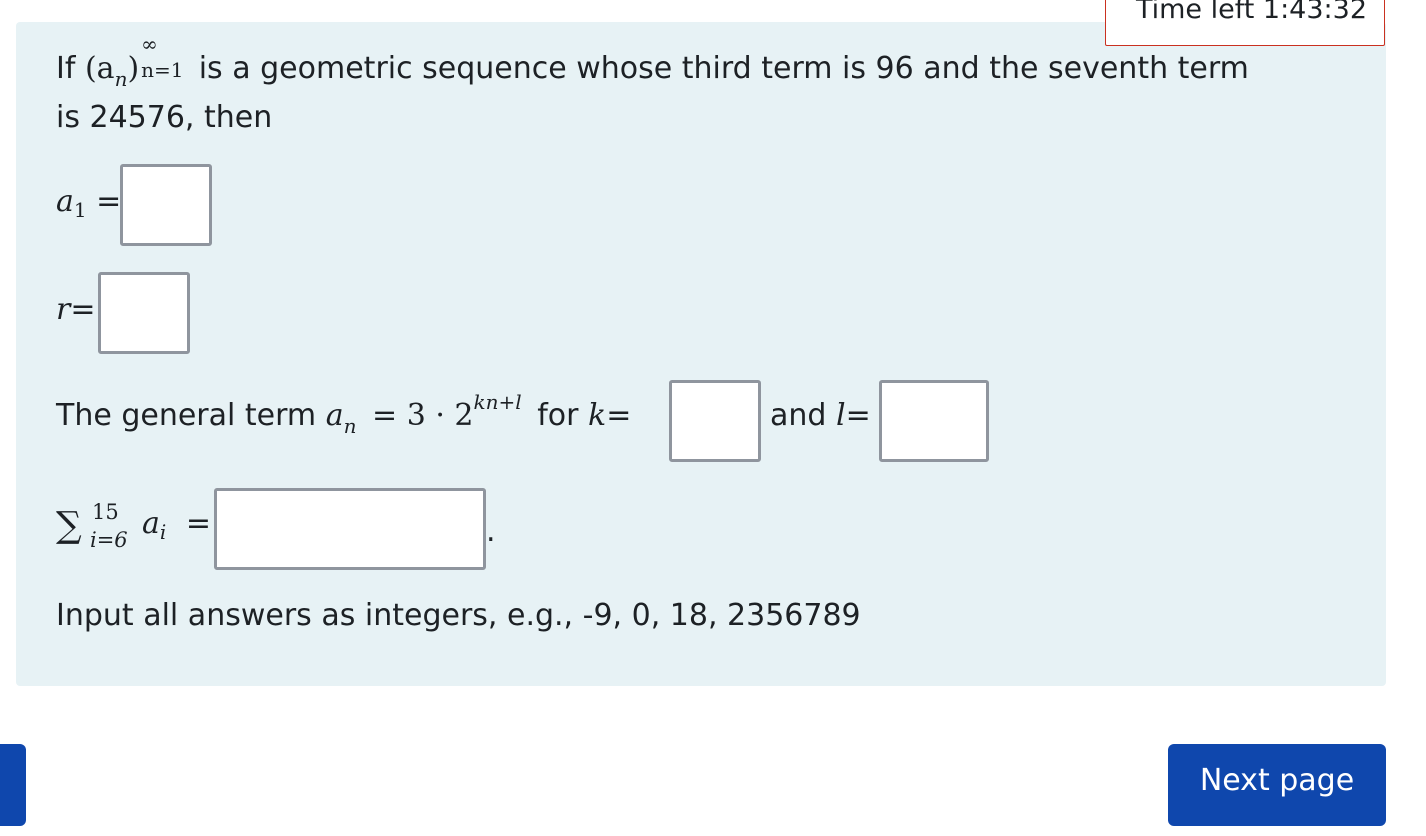 The width and height of the screenshot is (1426, 836). I want to click on sum-label: ∑ 15 i=6 ai =, so click(133, 526).